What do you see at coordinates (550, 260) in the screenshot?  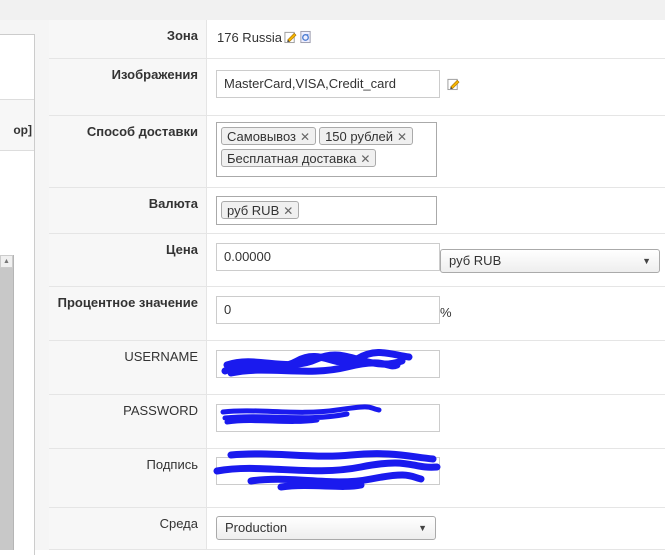 I see `price-currency-select: руб RUB ▼` at bounding box center [550, 260].